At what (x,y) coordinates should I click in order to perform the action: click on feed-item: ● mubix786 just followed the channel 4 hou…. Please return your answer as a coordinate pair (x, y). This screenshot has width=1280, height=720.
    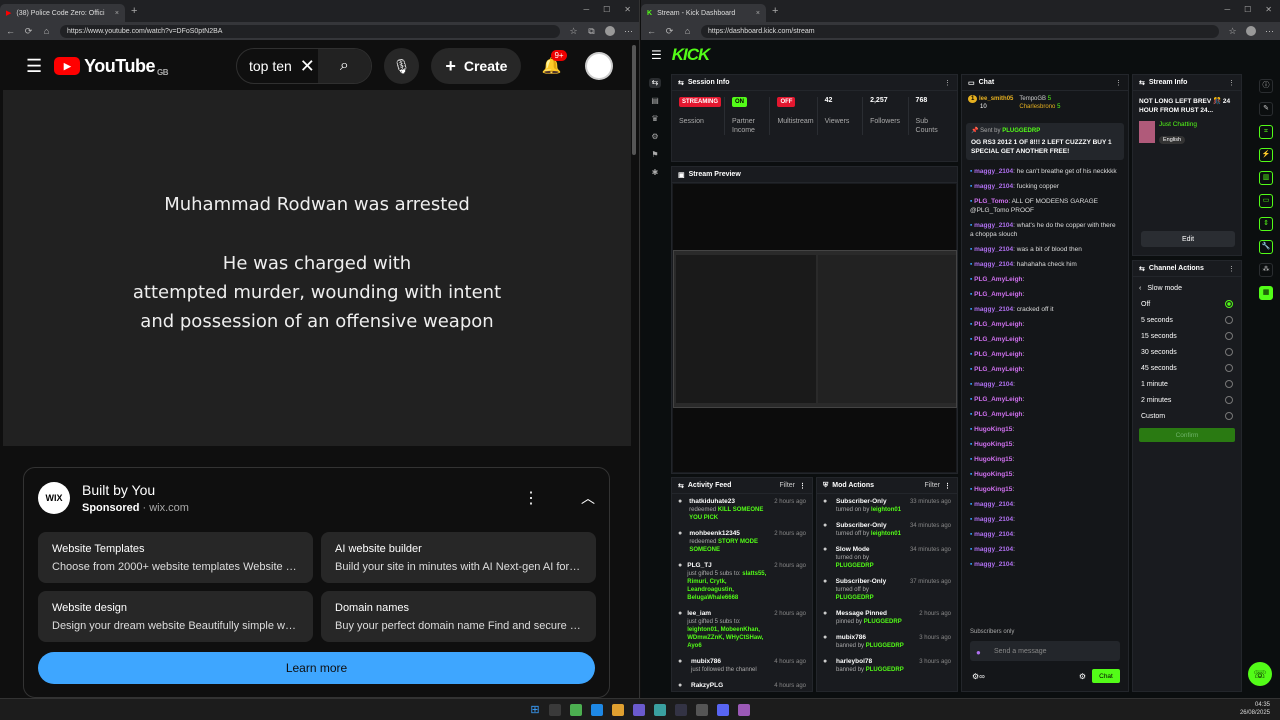
    Looking at the image, I should click on (742, 666).